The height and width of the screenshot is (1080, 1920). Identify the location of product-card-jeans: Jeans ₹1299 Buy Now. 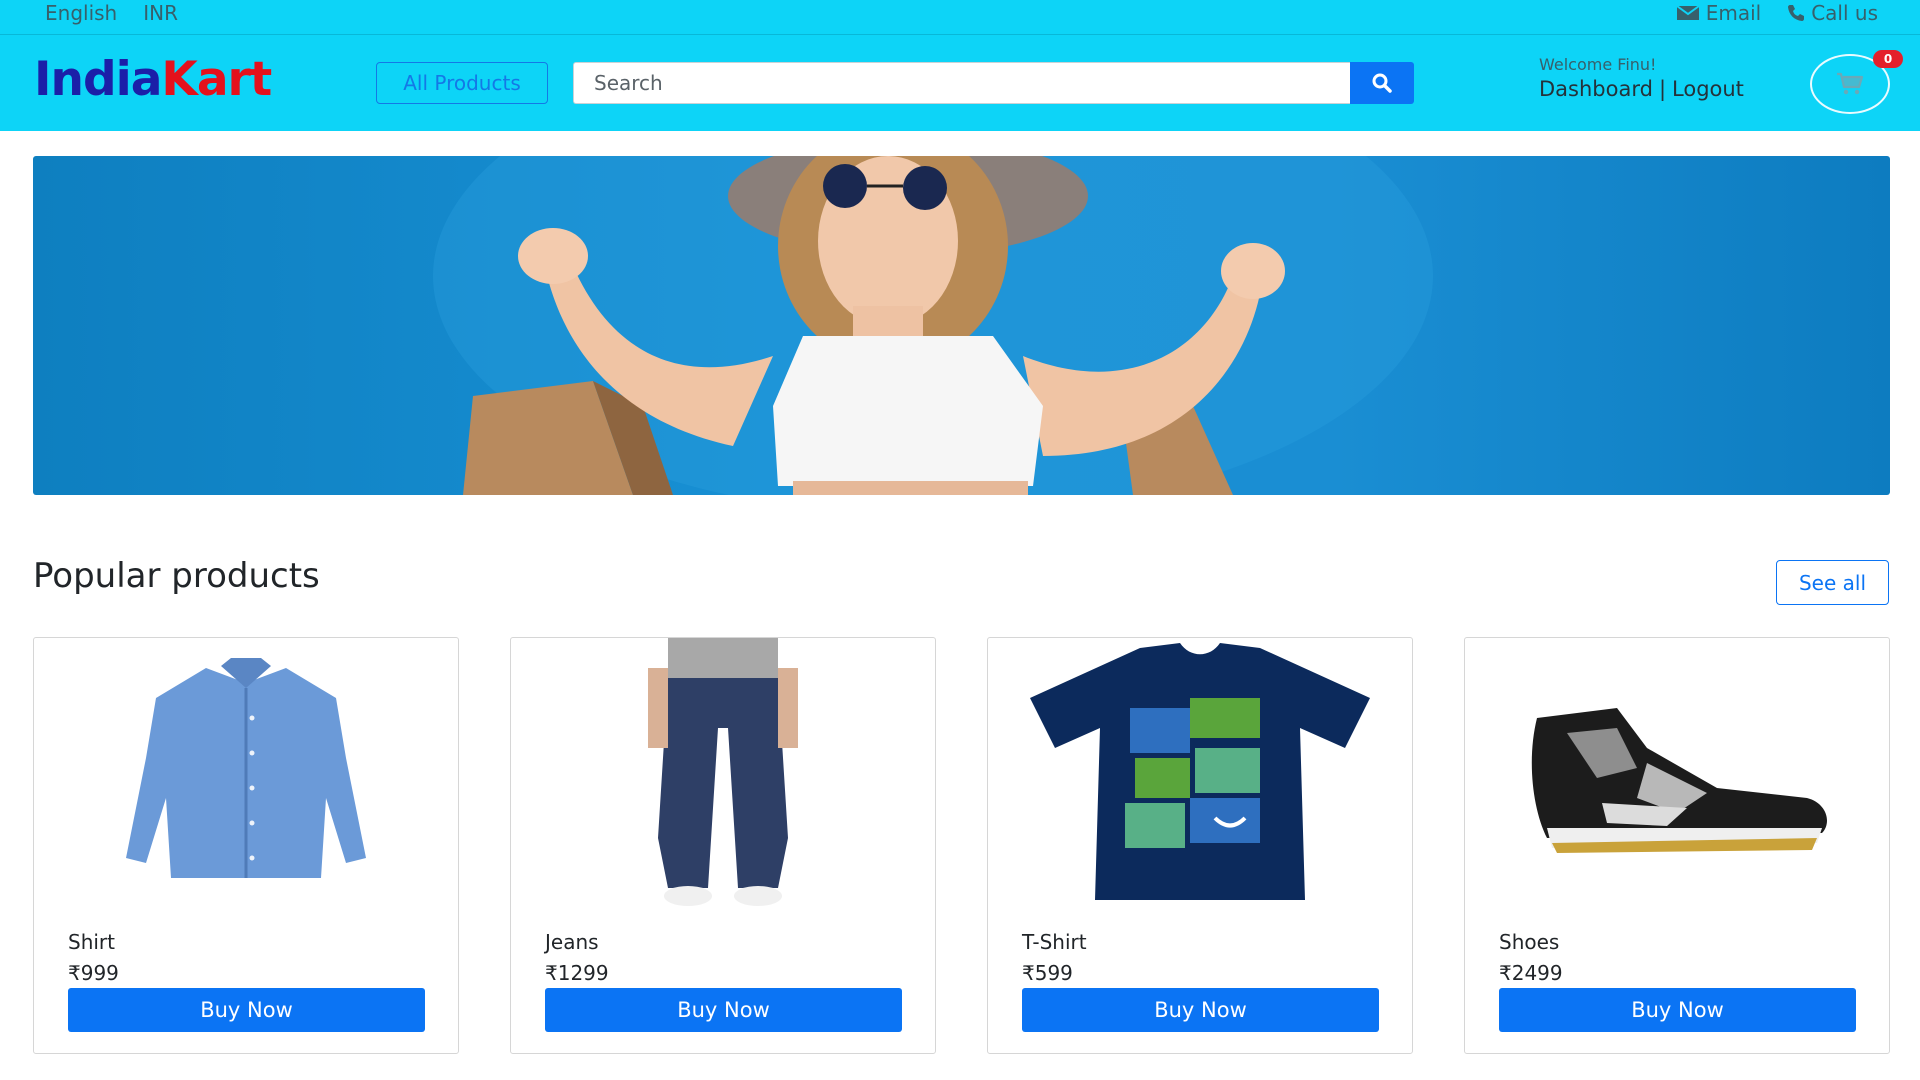
(723, 845).